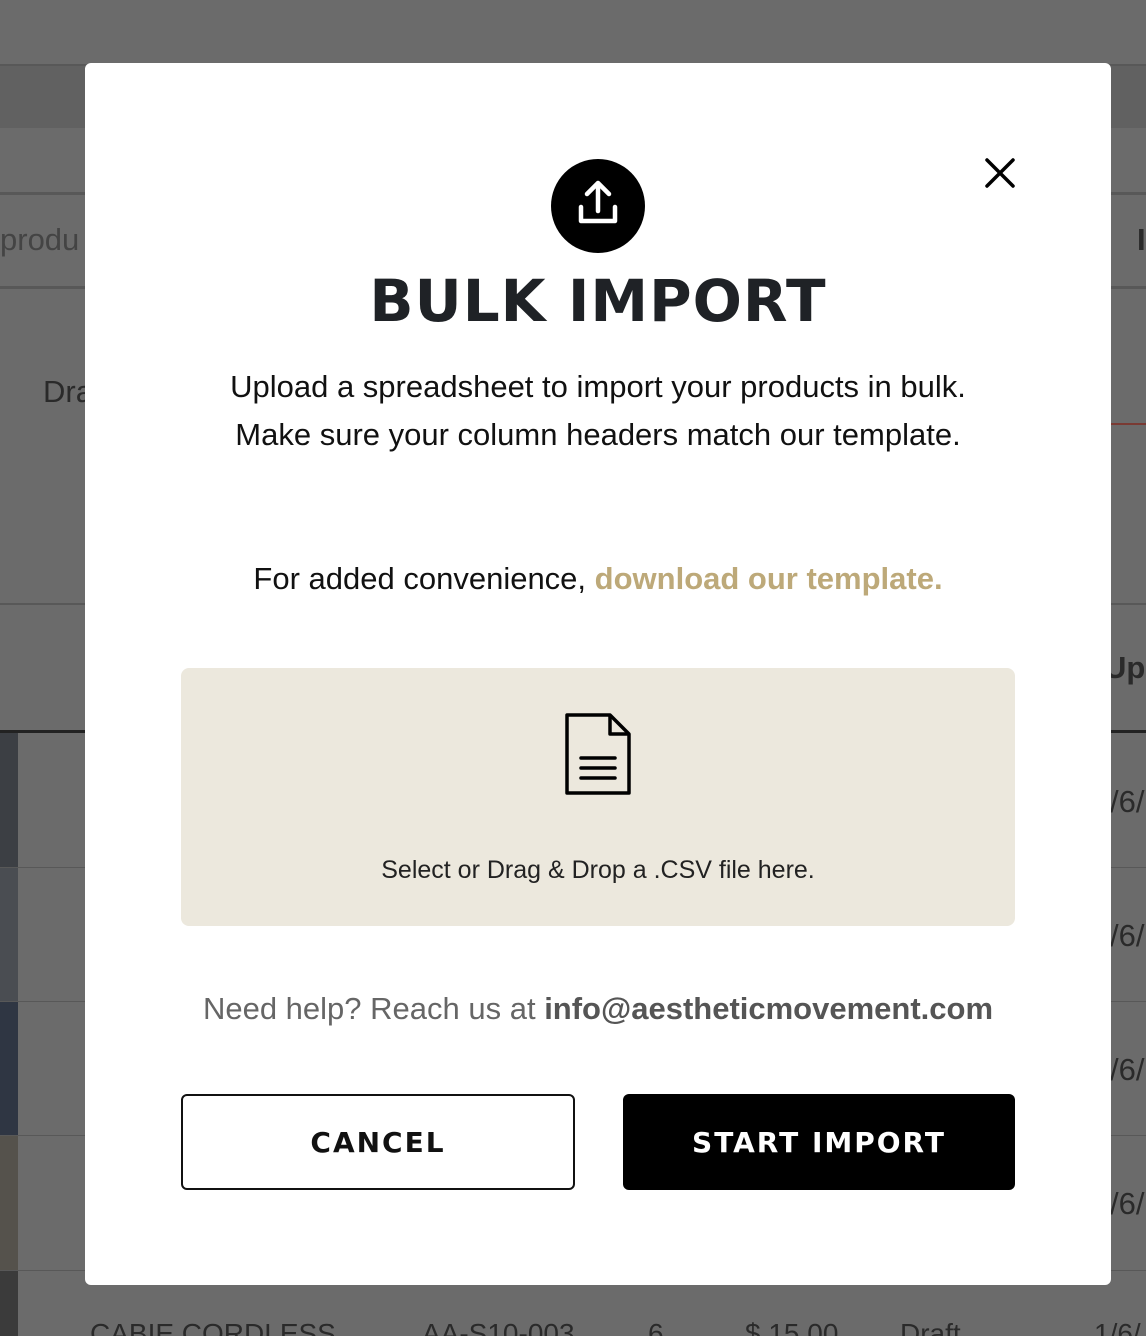 Image resolution: width=1146 pixels, height=1336 pixels. I want to click on close-icon, so click(1000, 173).